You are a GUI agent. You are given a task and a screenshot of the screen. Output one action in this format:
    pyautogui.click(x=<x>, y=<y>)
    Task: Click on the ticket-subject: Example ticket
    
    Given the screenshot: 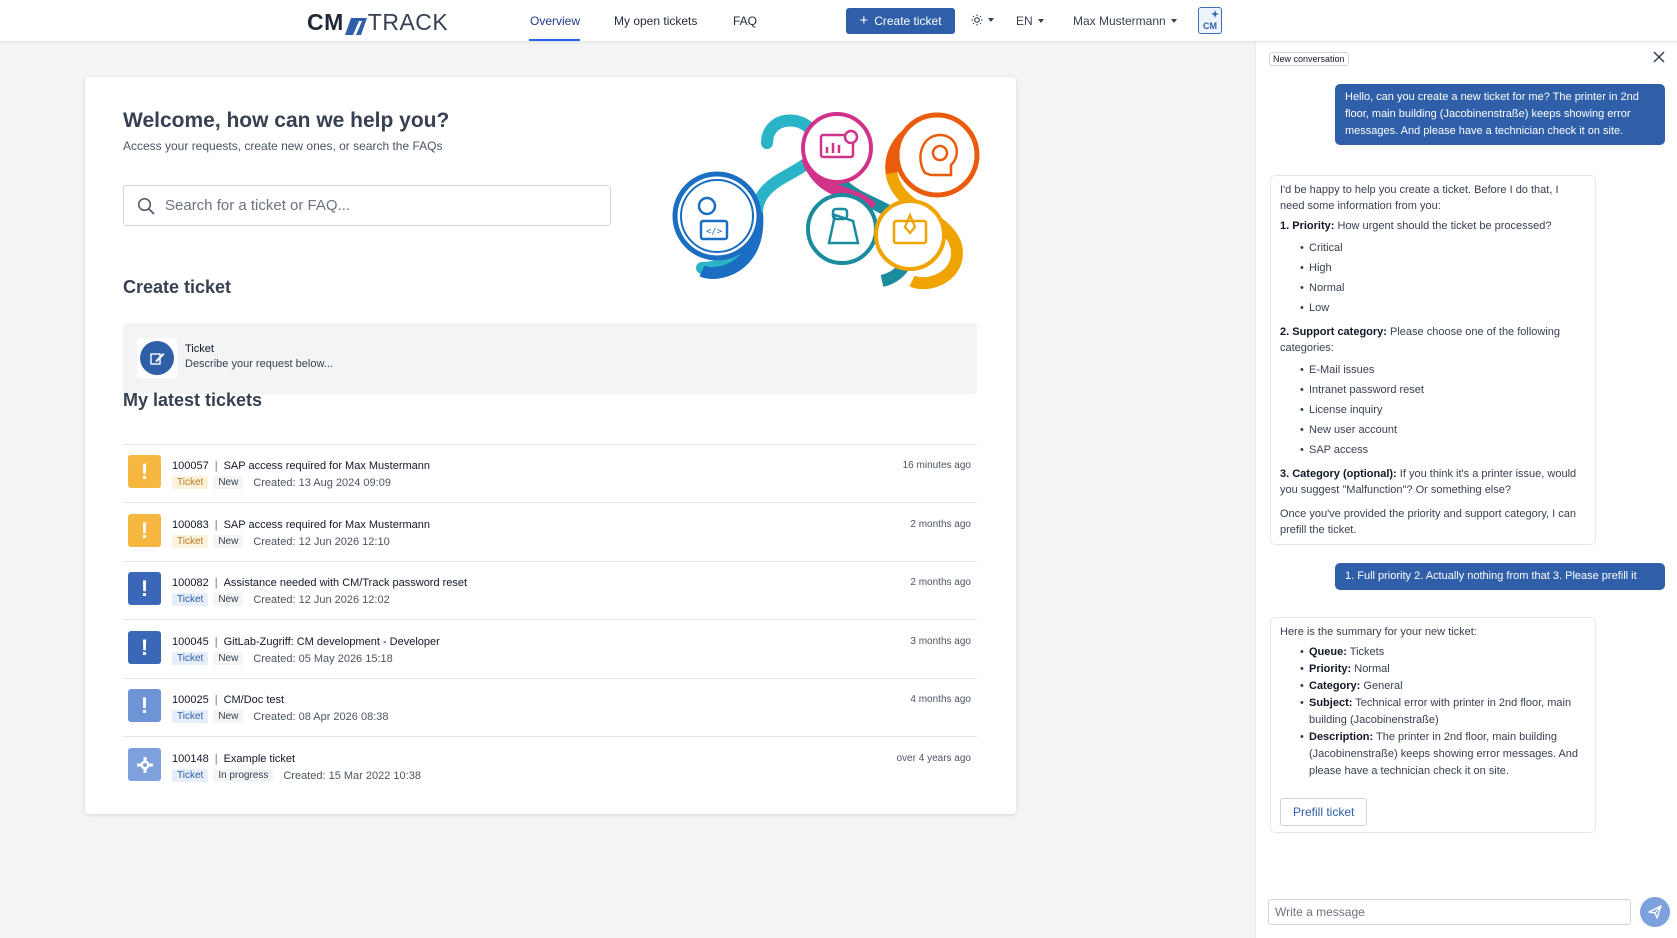 What is the action you would take?
    pyautogui.click(x=259, y=759)
    